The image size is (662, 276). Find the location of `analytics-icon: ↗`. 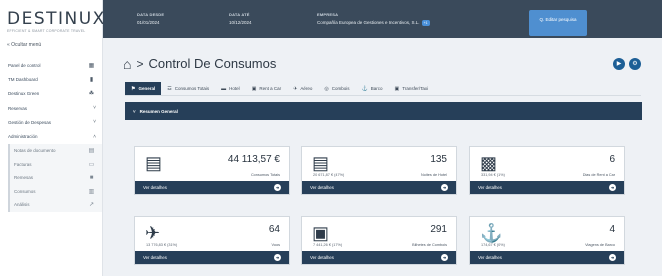

analytics-icon: ↗ is located at coordinates (91, 205).